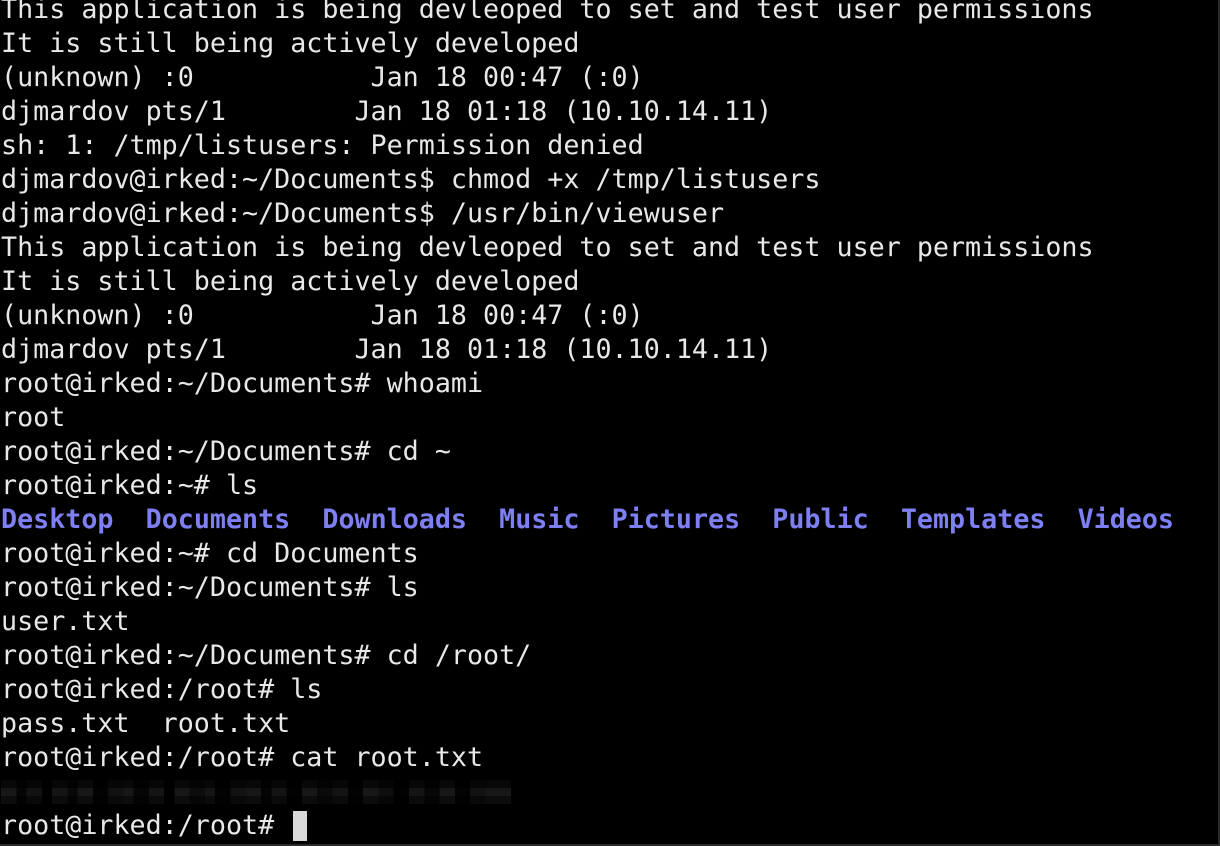 The width and height of the screenshot is (1220, 846). What do you see at coordinates (322, 145) in the screenshot?
I see `output-line: sh: 1: /tmp/listusers: Permission denied` at bounding box center [322, 145].